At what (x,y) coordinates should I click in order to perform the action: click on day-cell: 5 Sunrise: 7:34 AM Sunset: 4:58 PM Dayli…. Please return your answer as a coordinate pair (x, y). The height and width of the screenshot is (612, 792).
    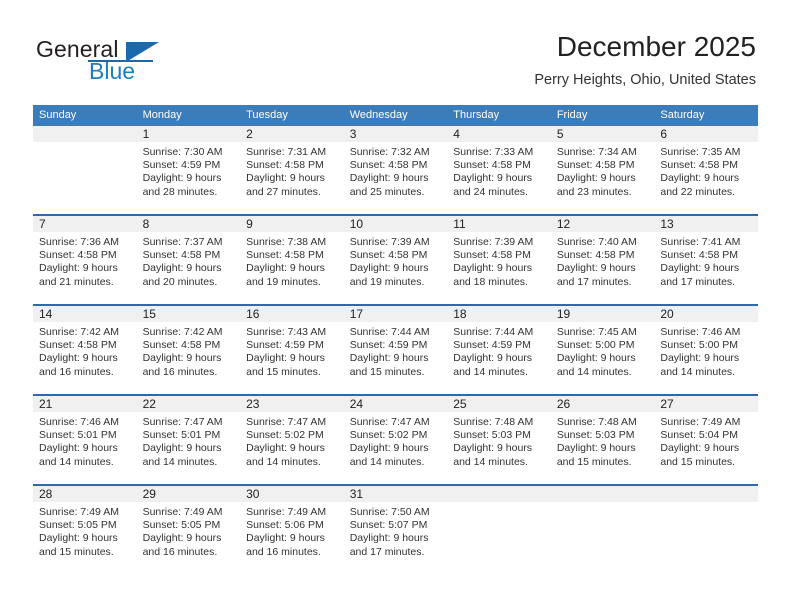
    Looking at the image, I should click on (602, 170).